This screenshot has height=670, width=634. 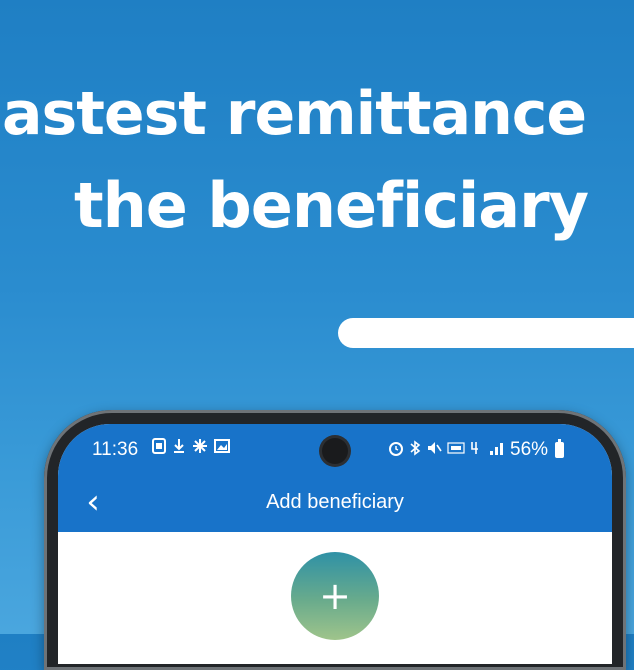 What do you see at coordinates (159, 448) in the screenshot?
I see `notification-icon` at bounding box center [159, 448].